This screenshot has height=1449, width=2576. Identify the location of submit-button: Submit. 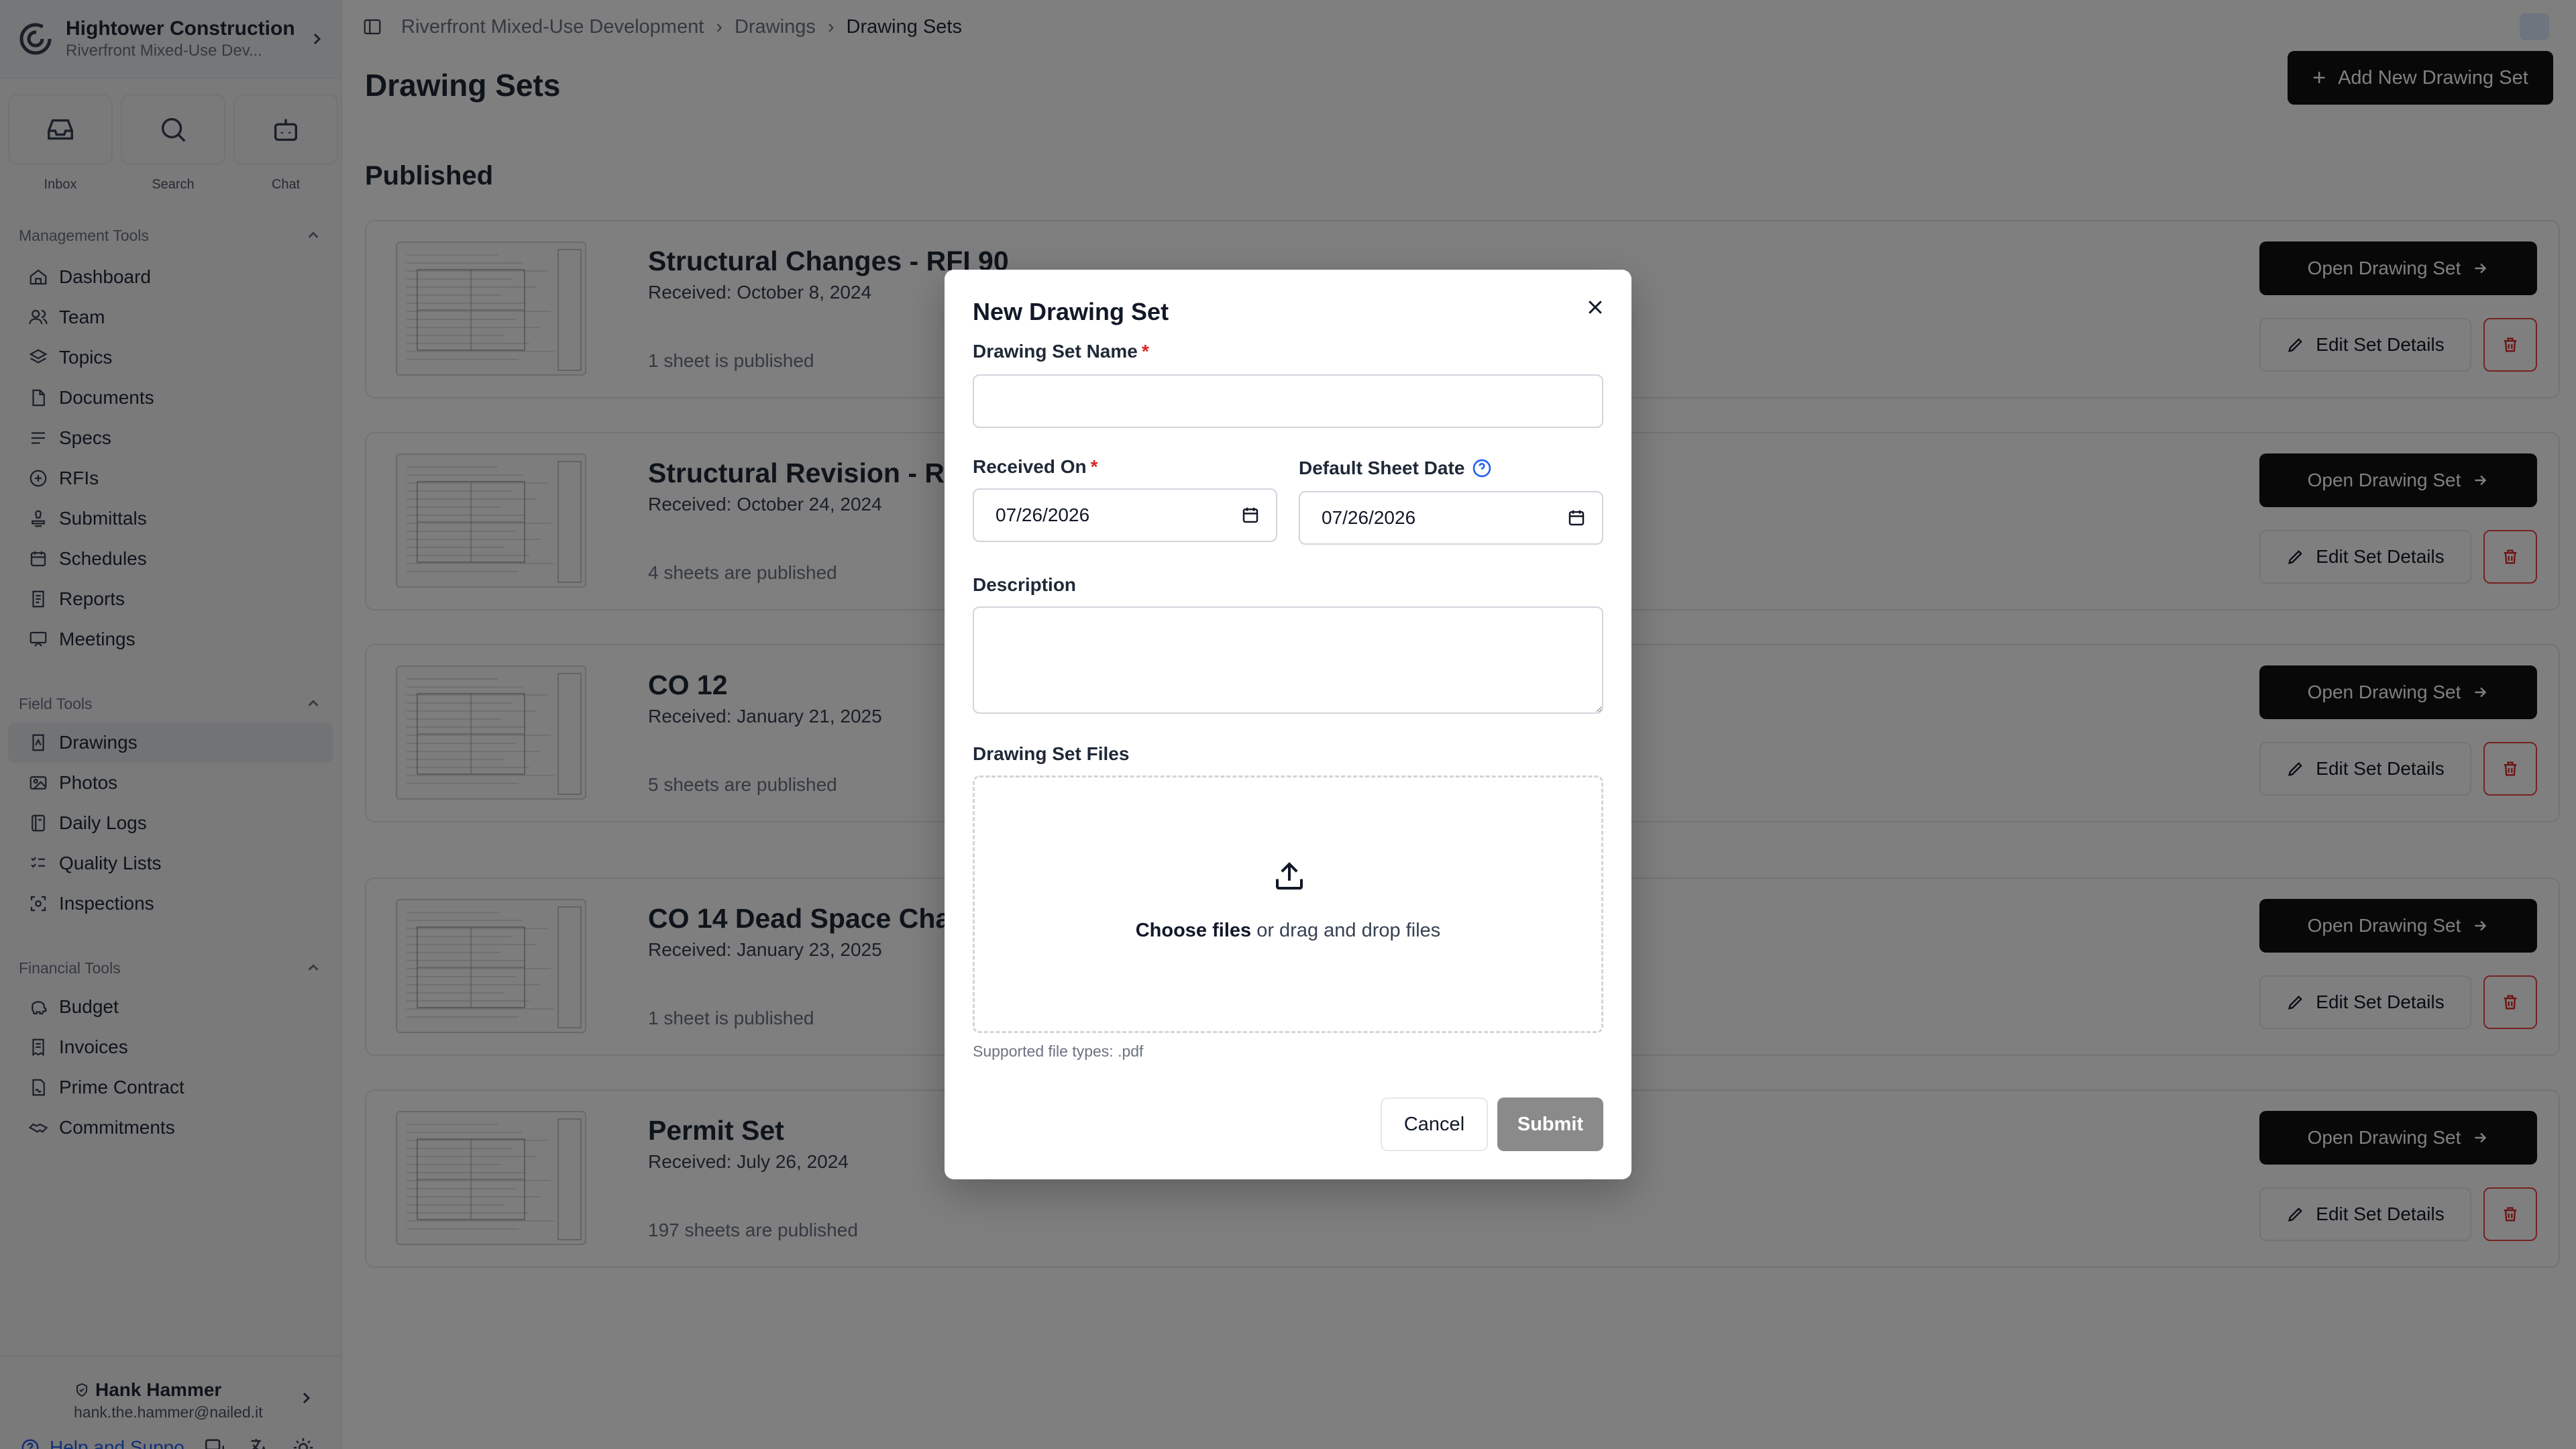
(1550, 1124).